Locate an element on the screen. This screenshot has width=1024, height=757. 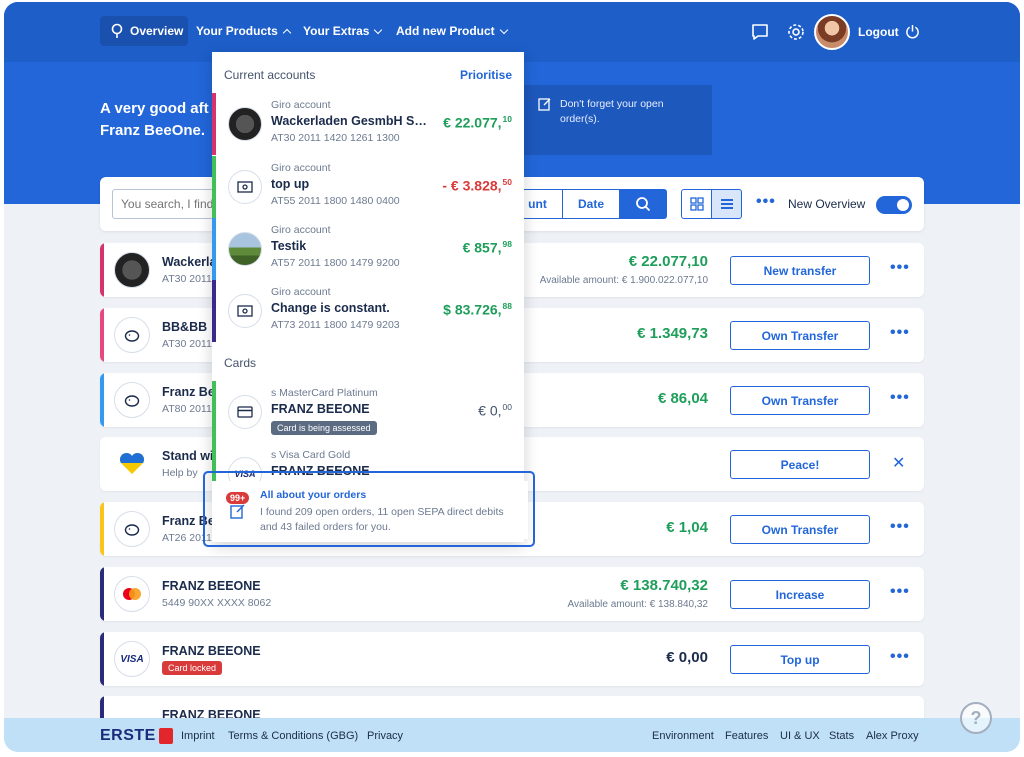
bulb-icon is located at coordinates (117, 30).